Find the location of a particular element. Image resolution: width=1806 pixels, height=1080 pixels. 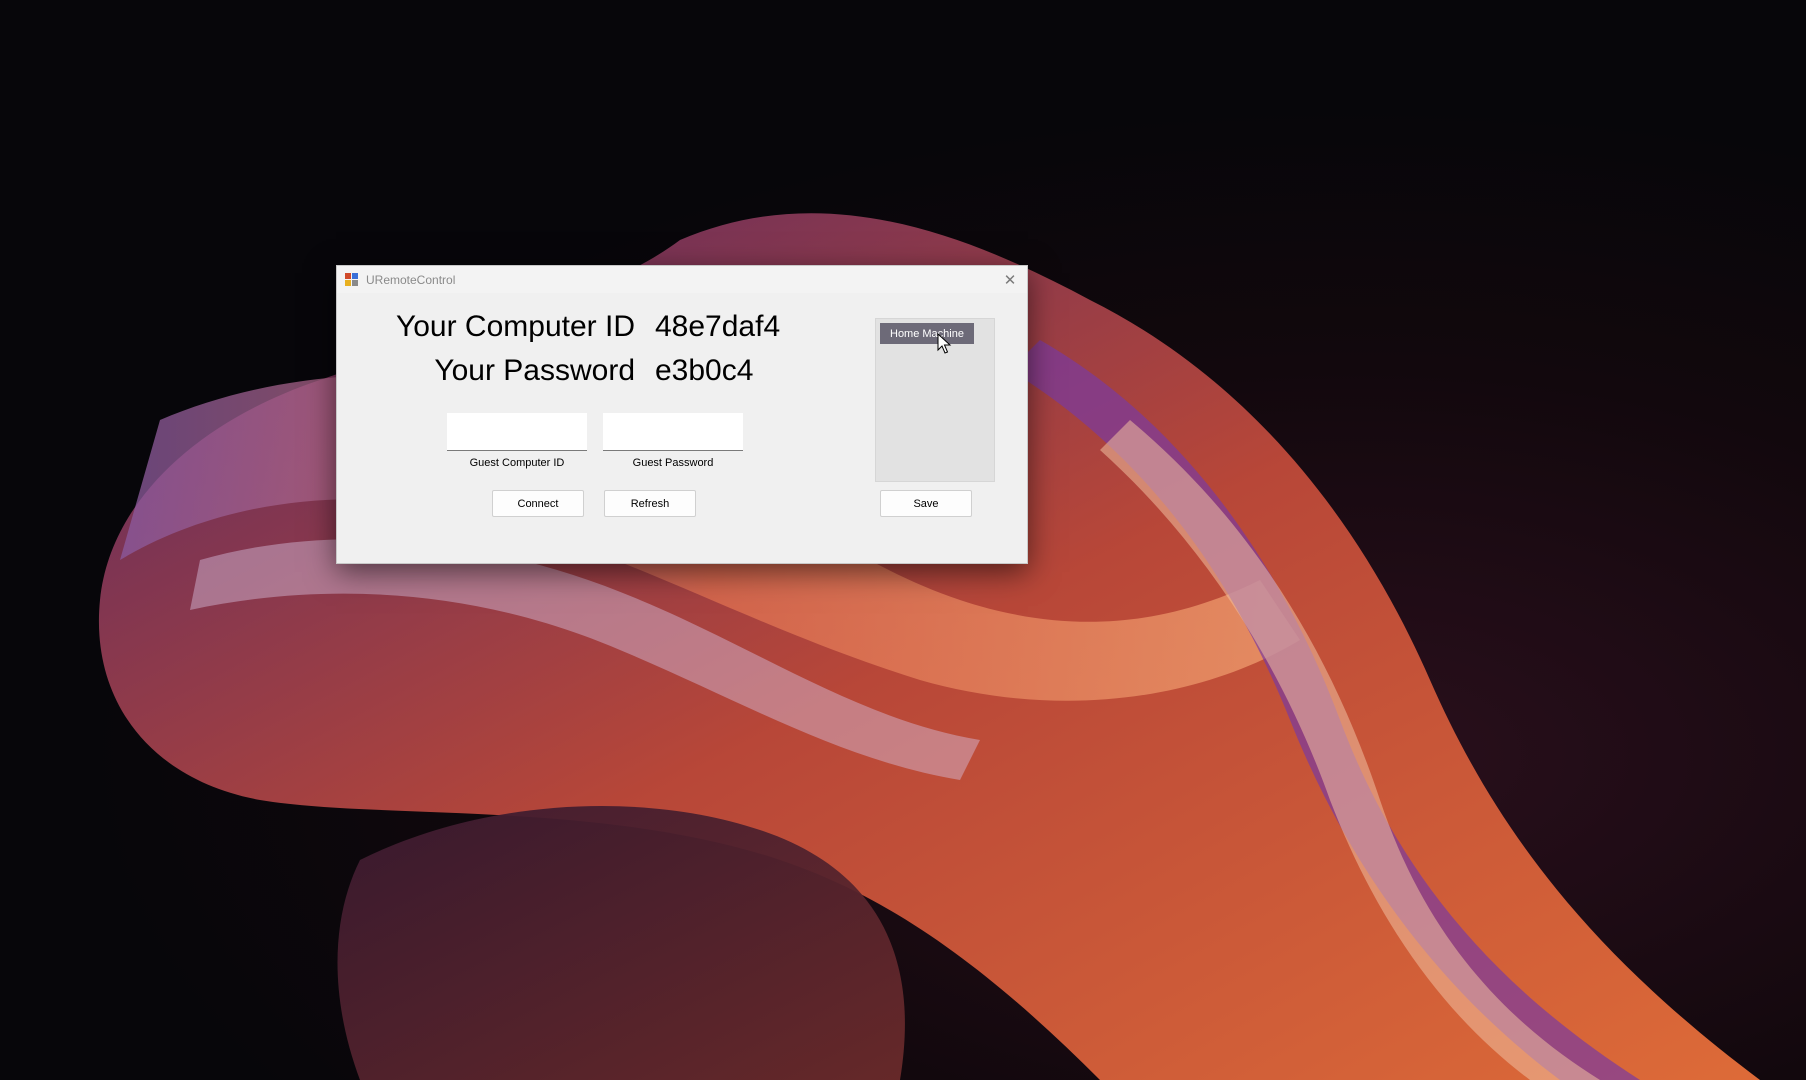

app-icon is located at coordinates (351, 279).